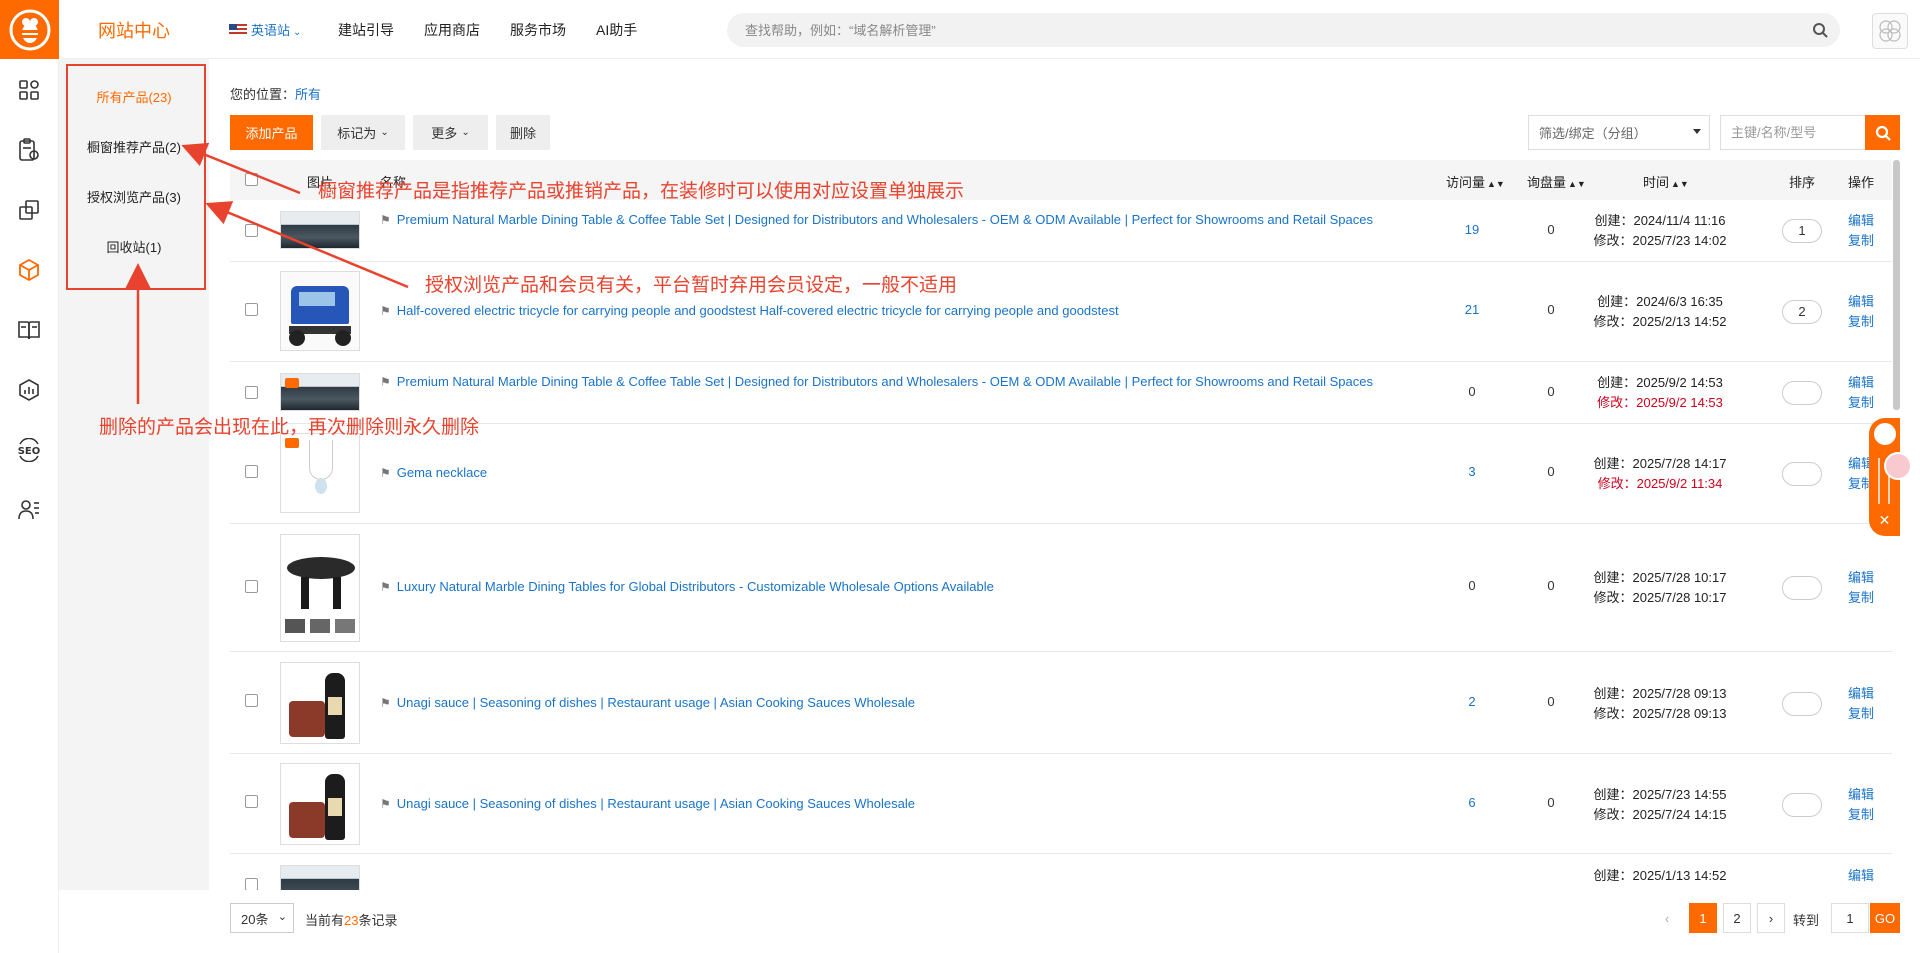 This screenshot has height=953, width=1920. I want to click on keyword-search-button, so click(1882, 132).